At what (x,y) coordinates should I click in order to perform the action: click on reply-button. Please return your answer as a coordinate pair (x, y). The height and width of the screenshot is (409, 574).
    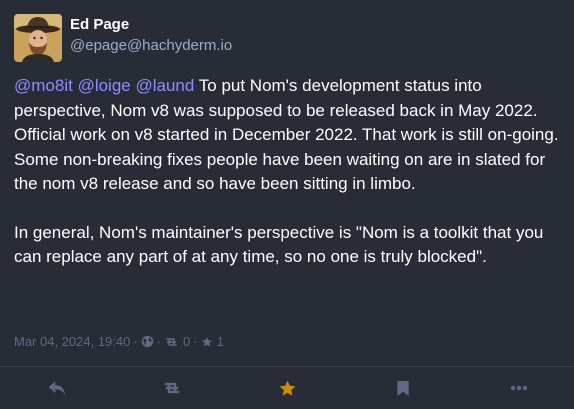
    Looking at the image, I should click on (57, 388).